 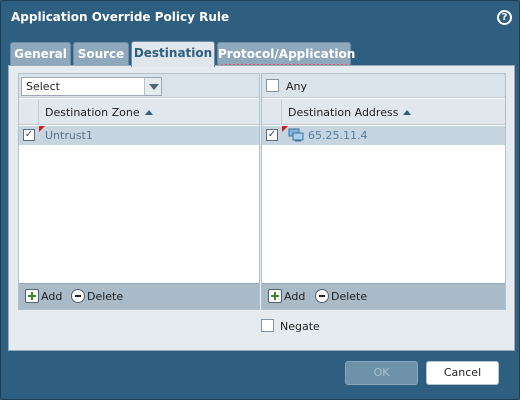 I want to click on address-row-label: 65.25.11.4, so click(x=338, y=135).